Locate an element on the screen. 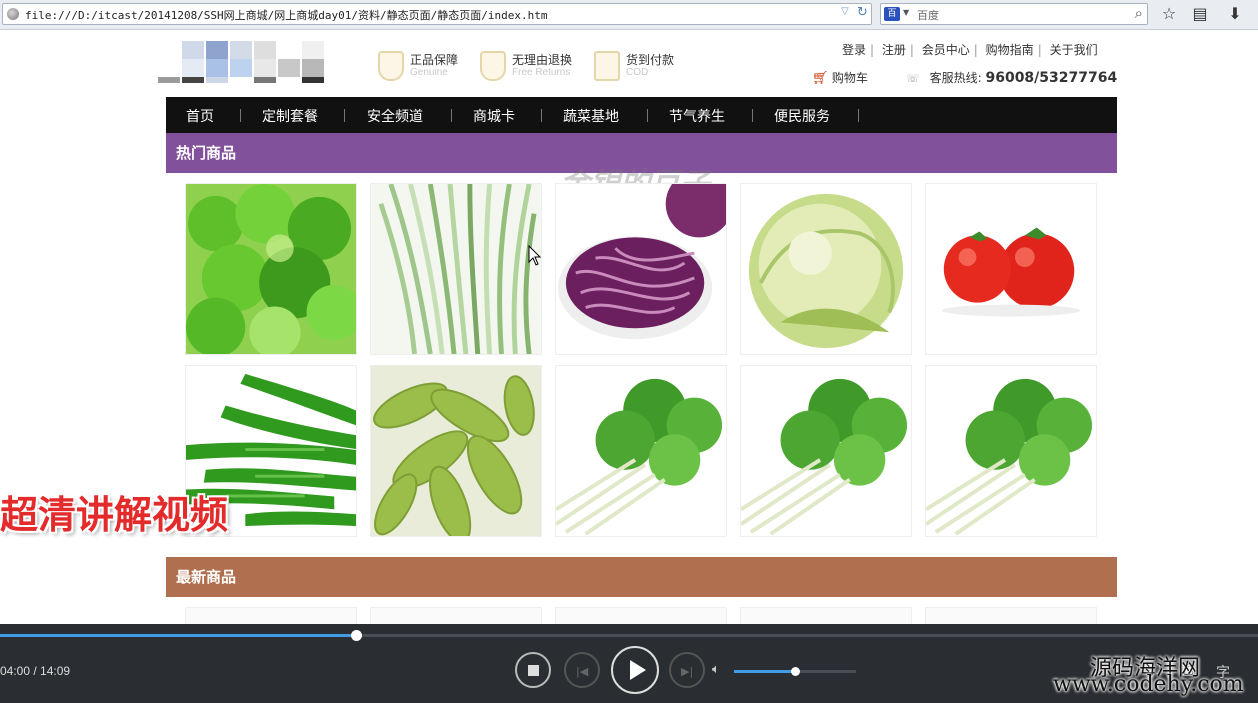 The image size is (1258, 703). play-icon is located at coordinates (638, 670).